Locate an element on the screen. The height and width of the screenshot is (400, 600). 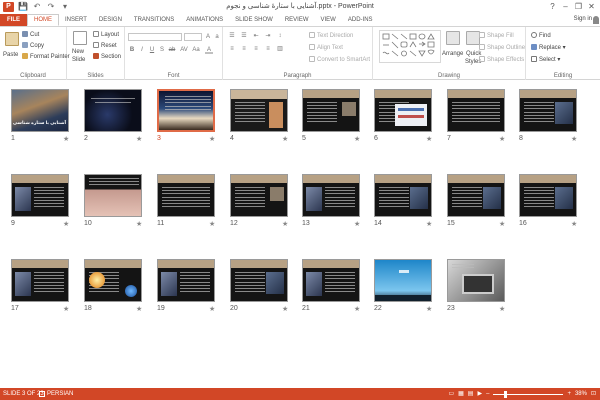
spacing-button: AV is located at coordinates (184, 50).